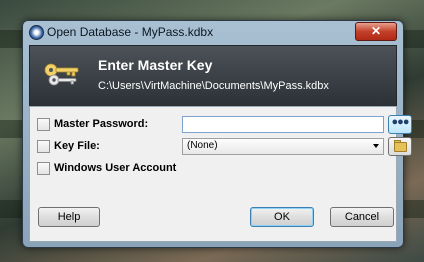  I want to click on window-title: Open Database - MyPass.kdbx, so click(130, 32).